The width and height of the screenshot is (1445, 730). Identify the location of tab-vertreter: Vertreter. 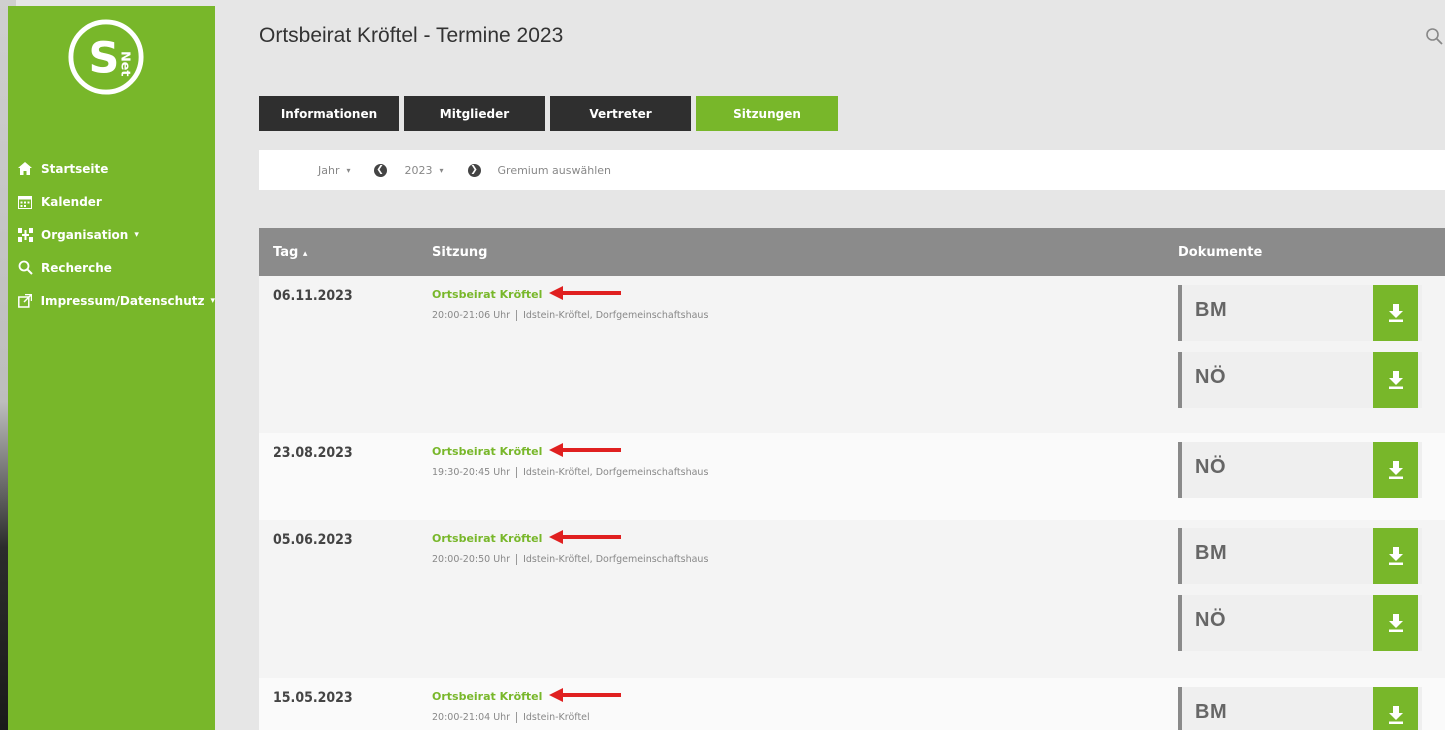
(620, 113).